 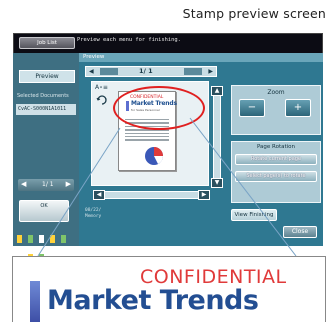 I want to click on logo-bar, so click(x=35, y=301).